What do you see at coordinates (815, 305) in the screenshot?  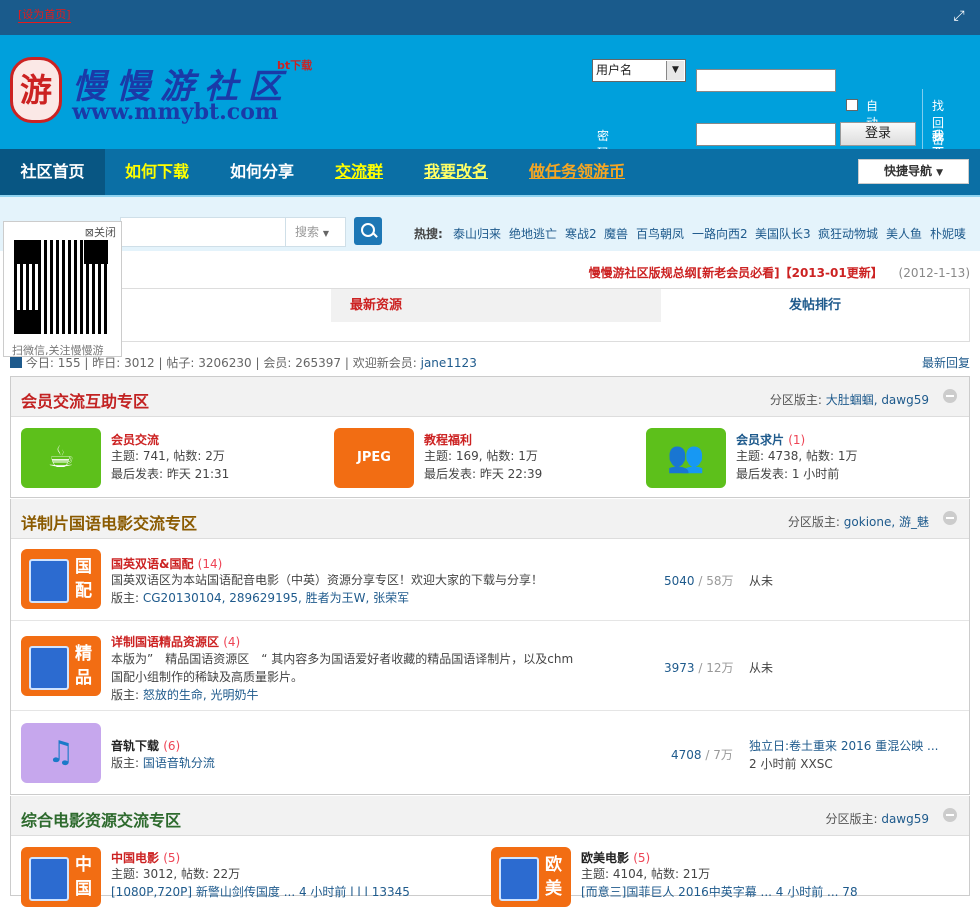 I see `tab-posters: 发帖排行` at bounding box center [815, 305].